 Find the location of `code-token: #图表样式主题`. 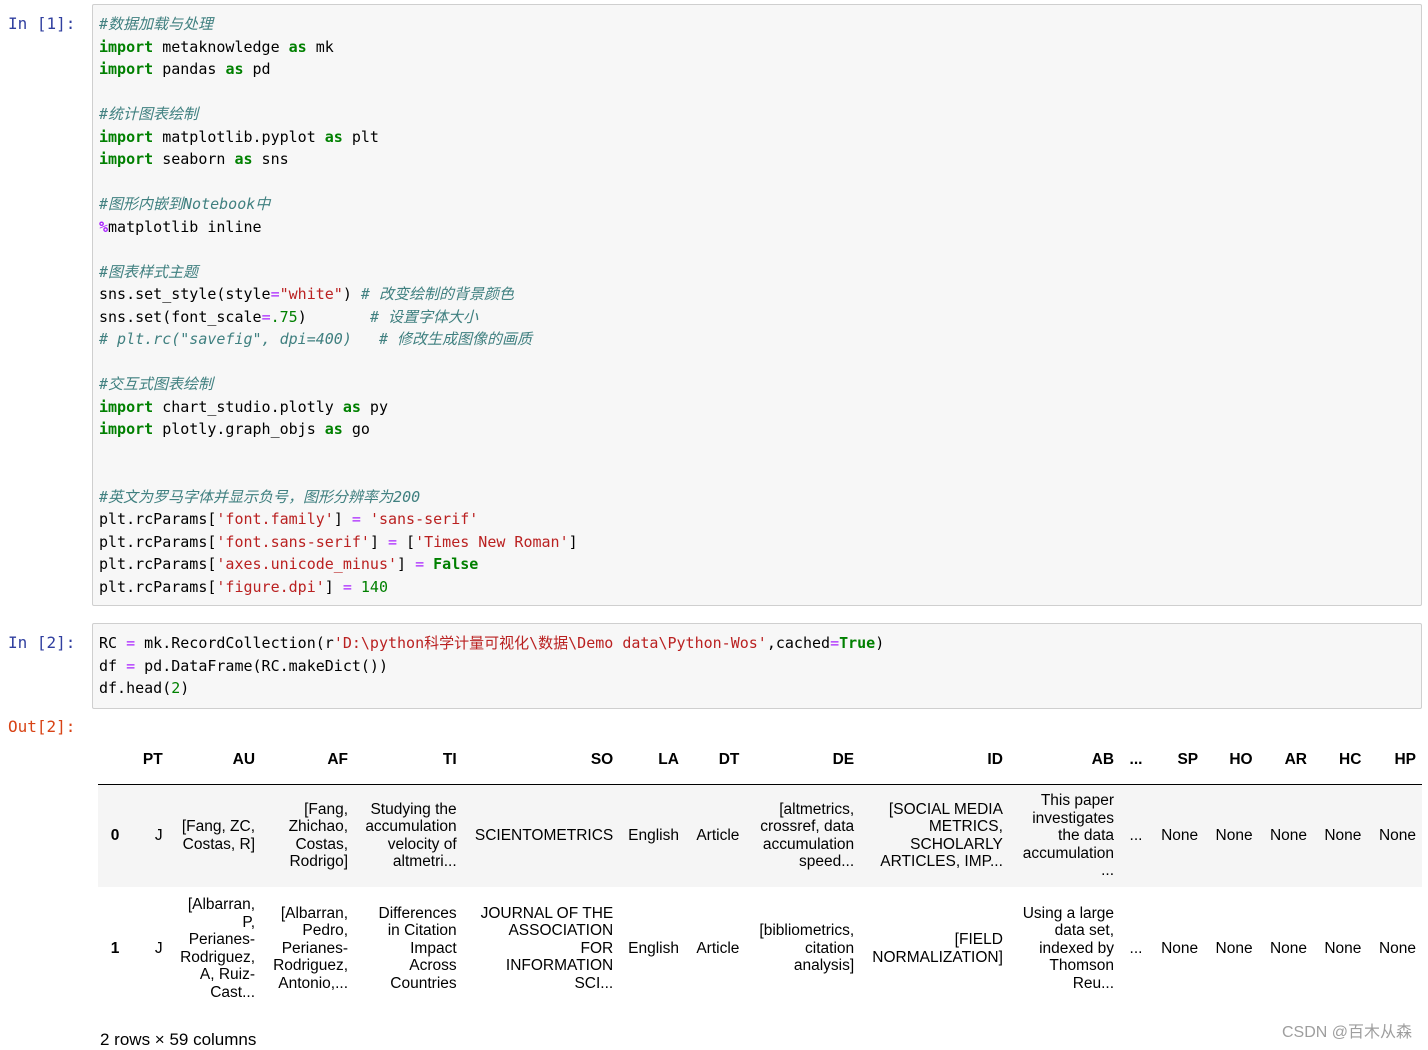

code-token: #图表样式主题 is located at coordinates (149, 271).